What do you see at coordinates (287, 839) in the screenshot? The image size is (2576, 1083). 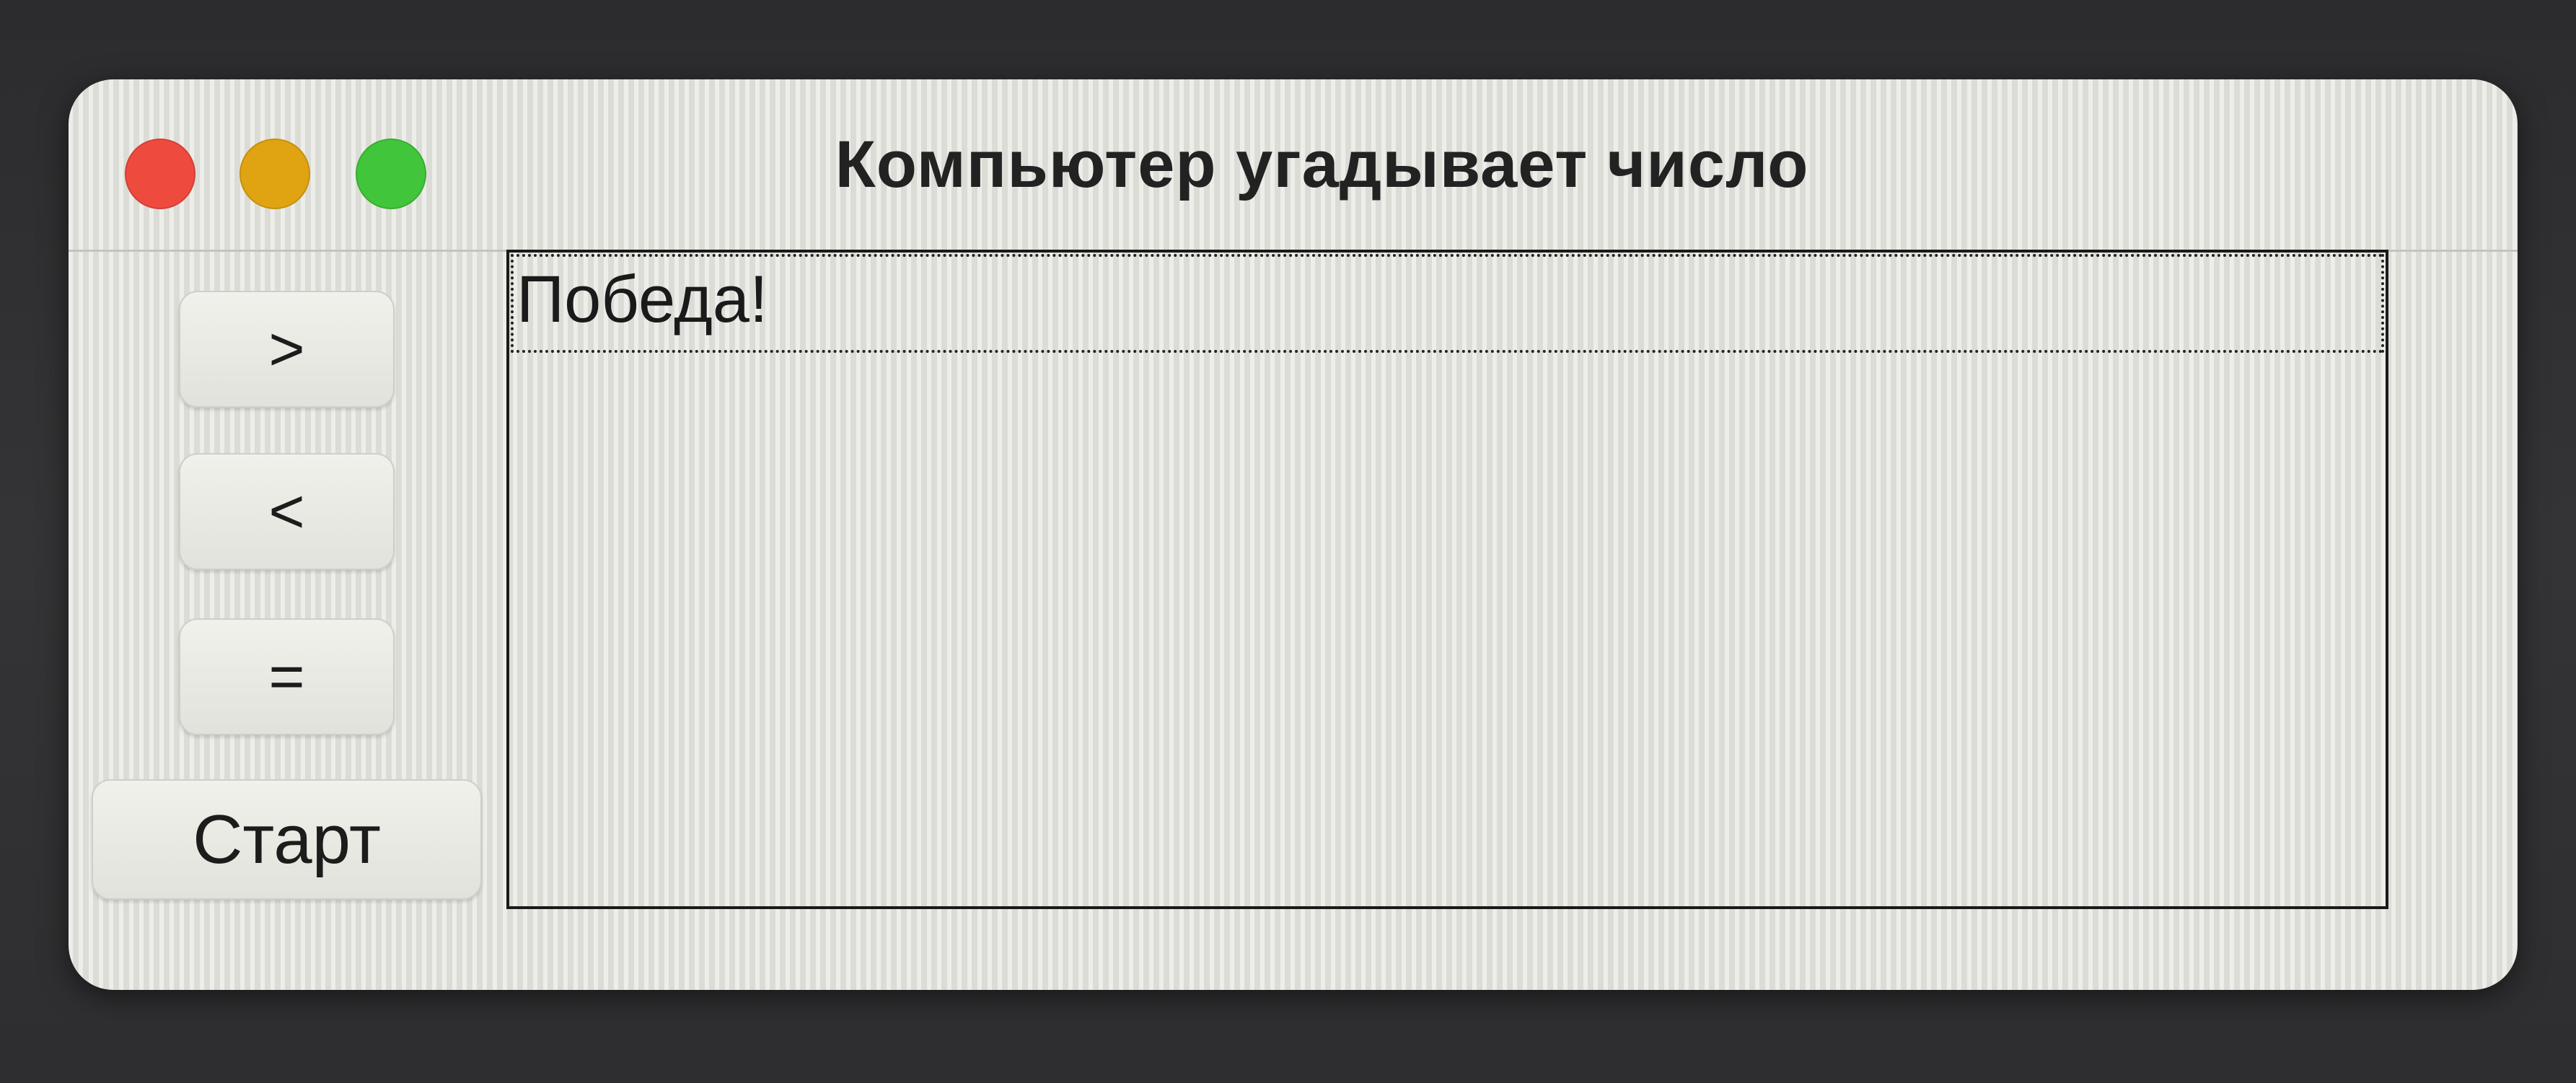 I see `start-button: Старт` at bounding box center [287, 839].